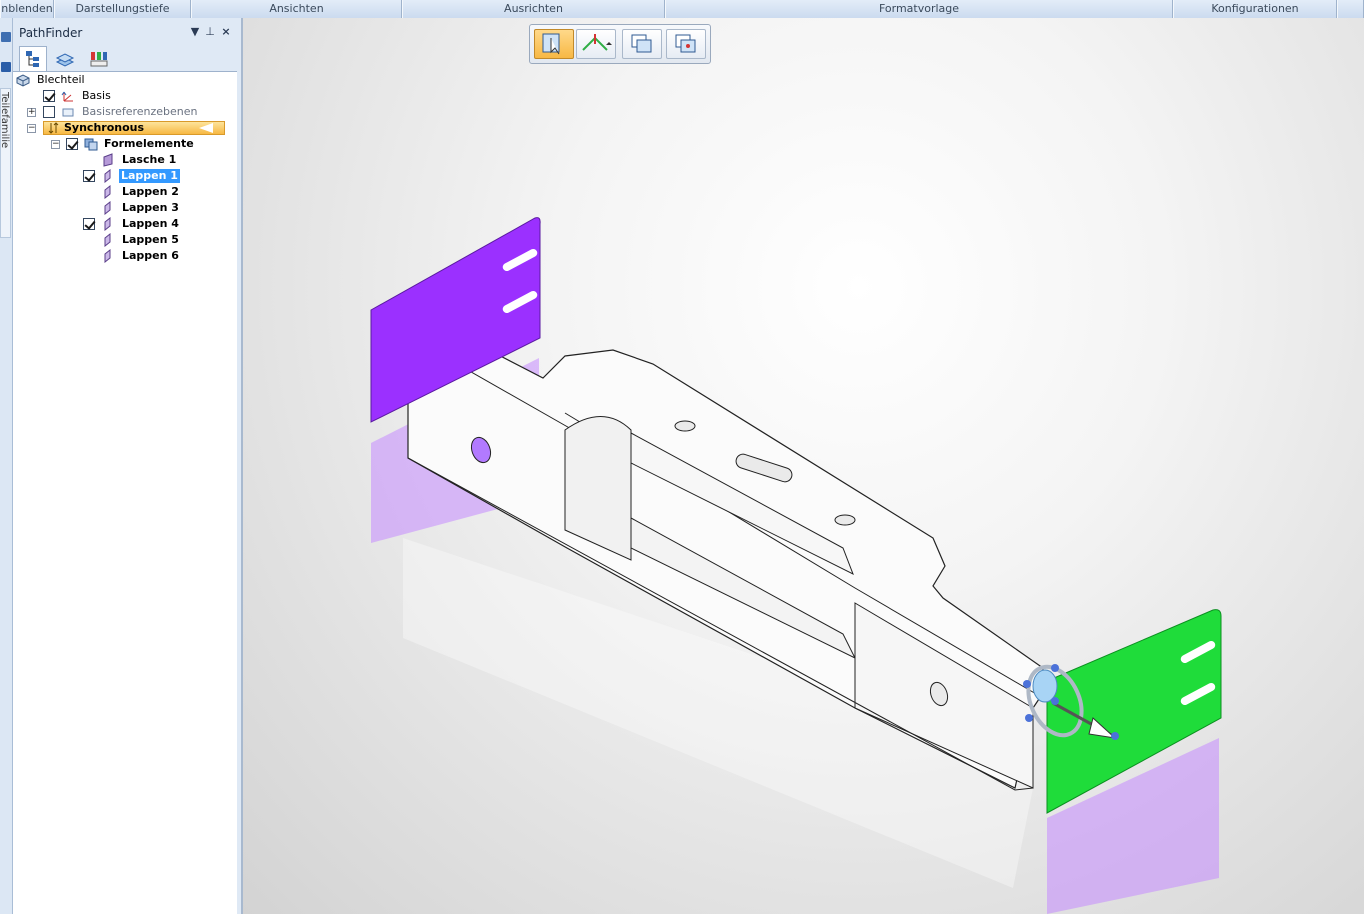 Image resolution: width=1364 pixels, height=914 pixels. Describe the element at coordinates (210, 32) in the screenshot. I see `pin-icon: ⊥` at that location.